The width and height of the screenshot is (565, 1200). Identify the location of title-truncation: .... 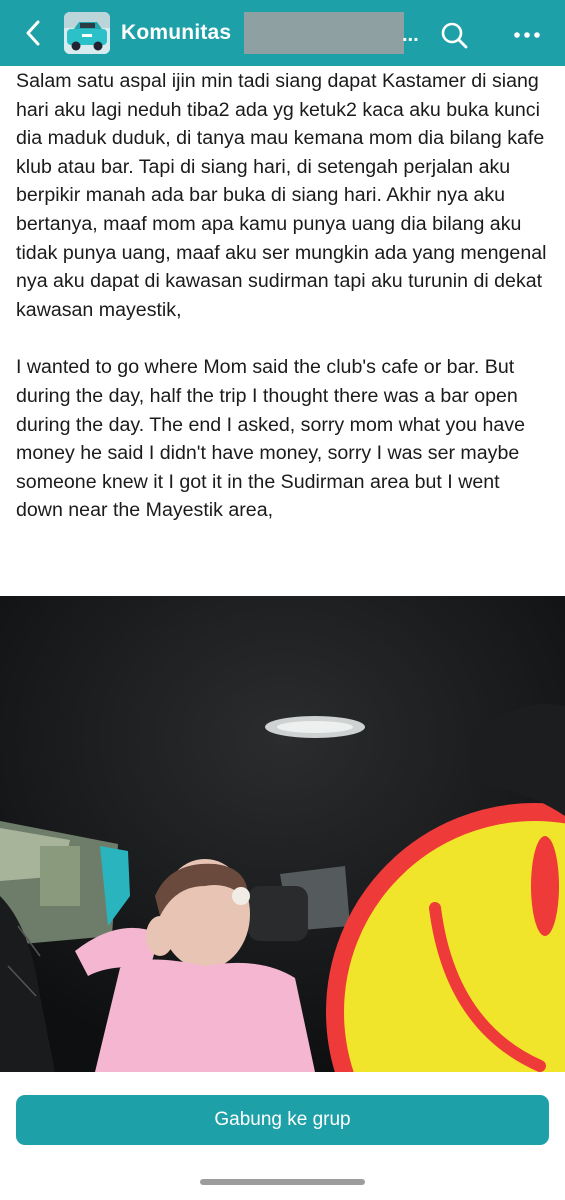
(410, 35).